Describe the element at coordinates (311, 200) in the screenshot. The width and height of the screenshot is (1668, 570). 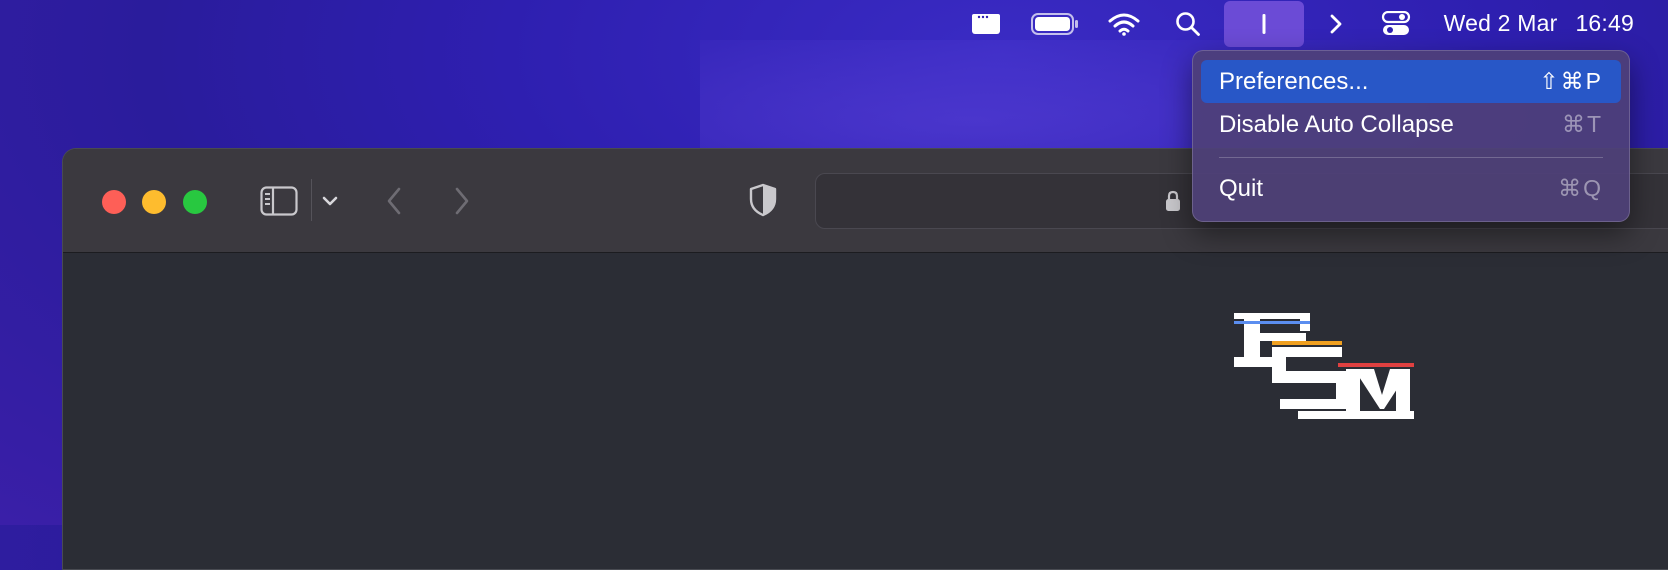
I see `toolbar-divider` at that location.